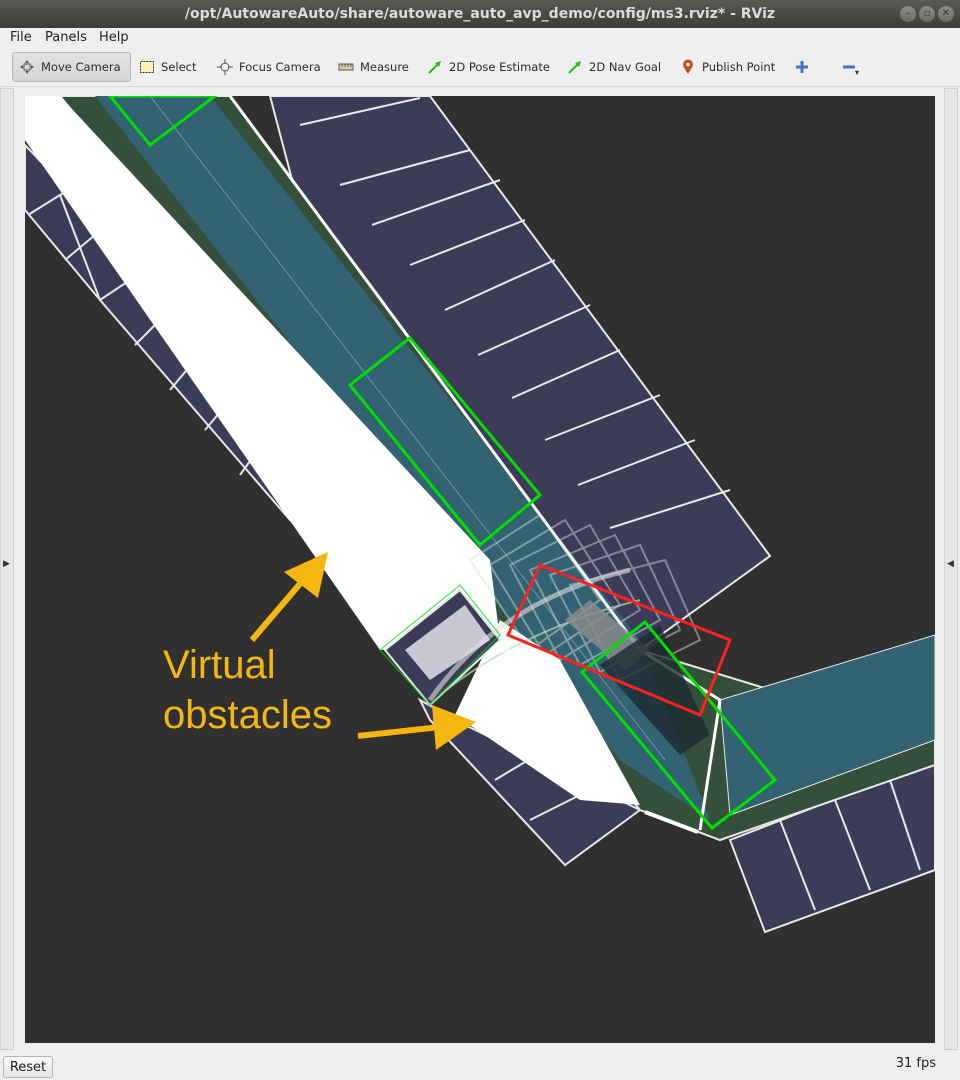 This screenshot has width=960, height=1080. Describe the element at coordinates (147, 67) in the screenshot. I see `select-icon` at that location.